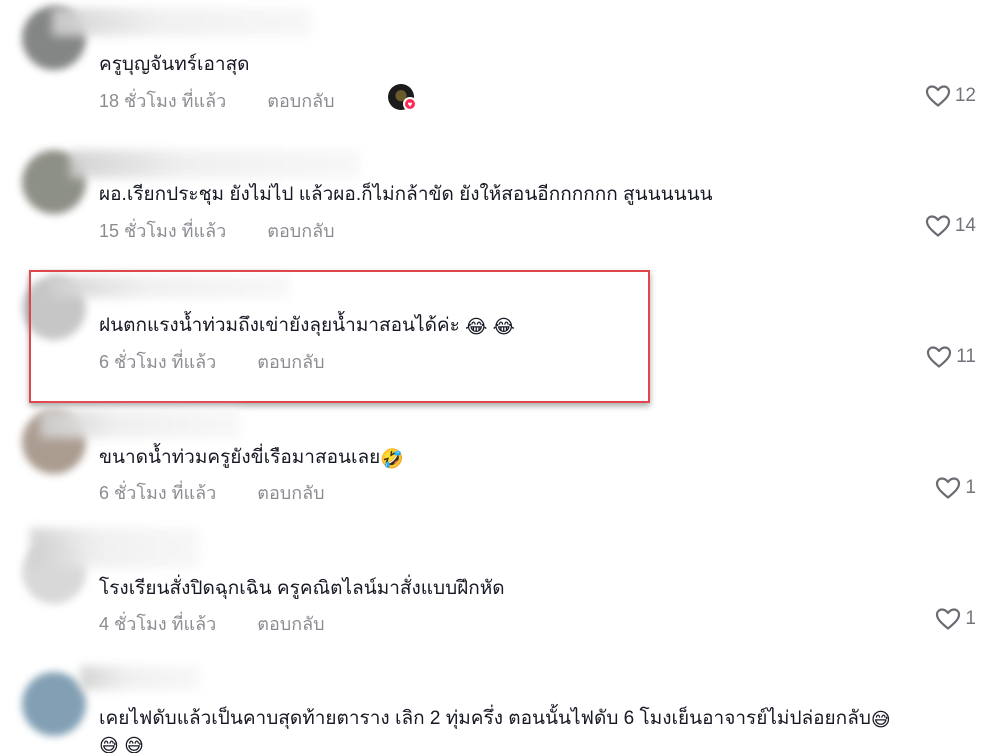 Image resolution: width=984 pixels, height=753 pixels. Describe the element at coordinates (158, 493) in the screenshot. I see `comment-time: 6 ชั่วโมง ที่แล้ว` at that location.